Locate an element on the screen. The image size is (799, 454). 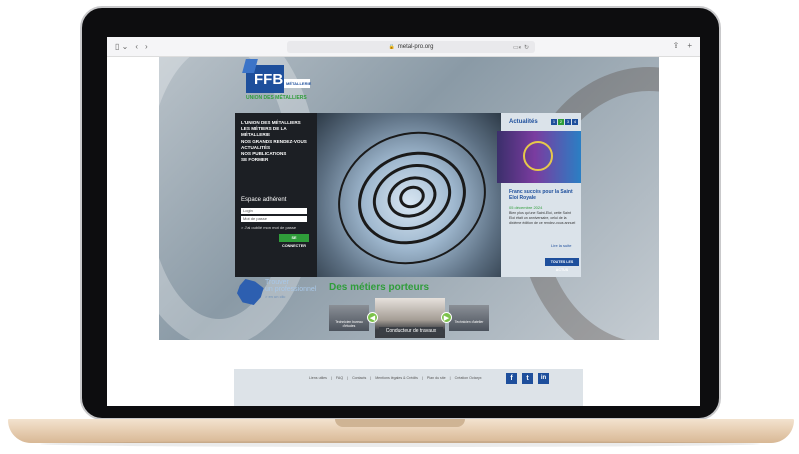
news-pager: 1 2 3 4 is located at coordinates (564, 122).